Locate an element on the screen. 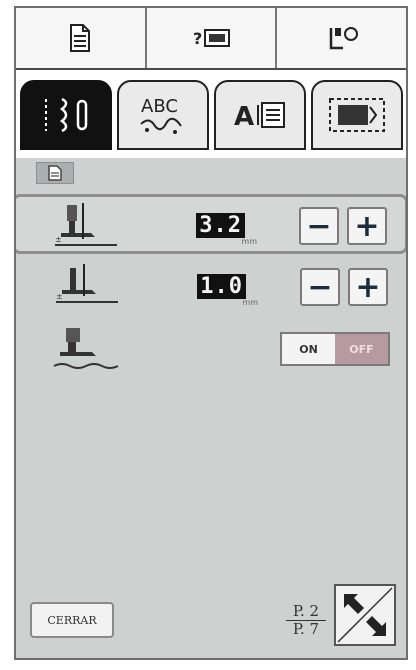  total-pages: P. 7 is located at coordinates (306, 629).